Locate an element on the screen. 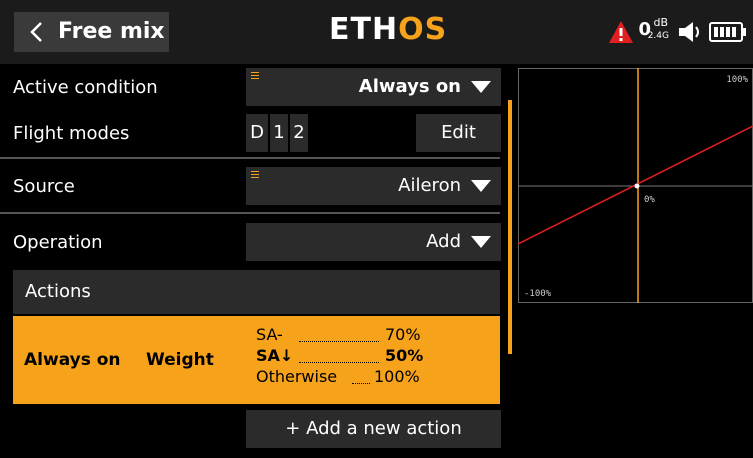 The height and width of the screenshot is (458, 753). action-entry-switch: SA↓ is located at coordinates (275, 355).